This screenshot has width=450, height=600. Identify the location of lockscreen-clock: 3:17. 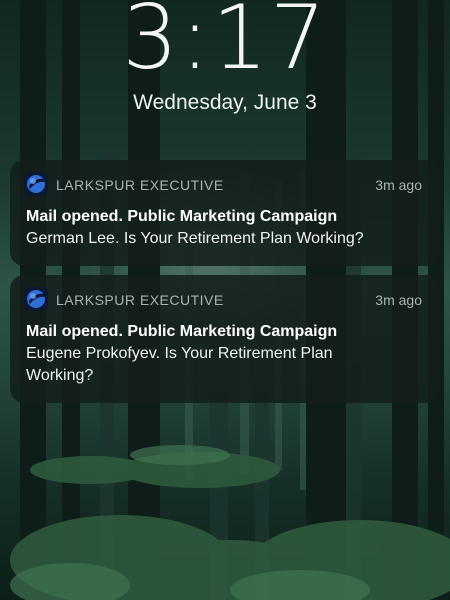
(225, 44).